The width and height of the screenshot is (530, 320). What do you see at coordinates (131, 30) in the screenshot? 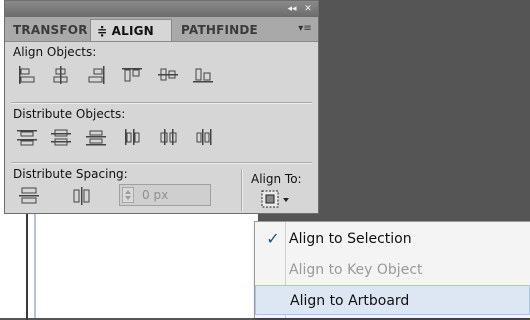
I see `tab-align: ≑ ALIGN` at bounding box center [131, 30].